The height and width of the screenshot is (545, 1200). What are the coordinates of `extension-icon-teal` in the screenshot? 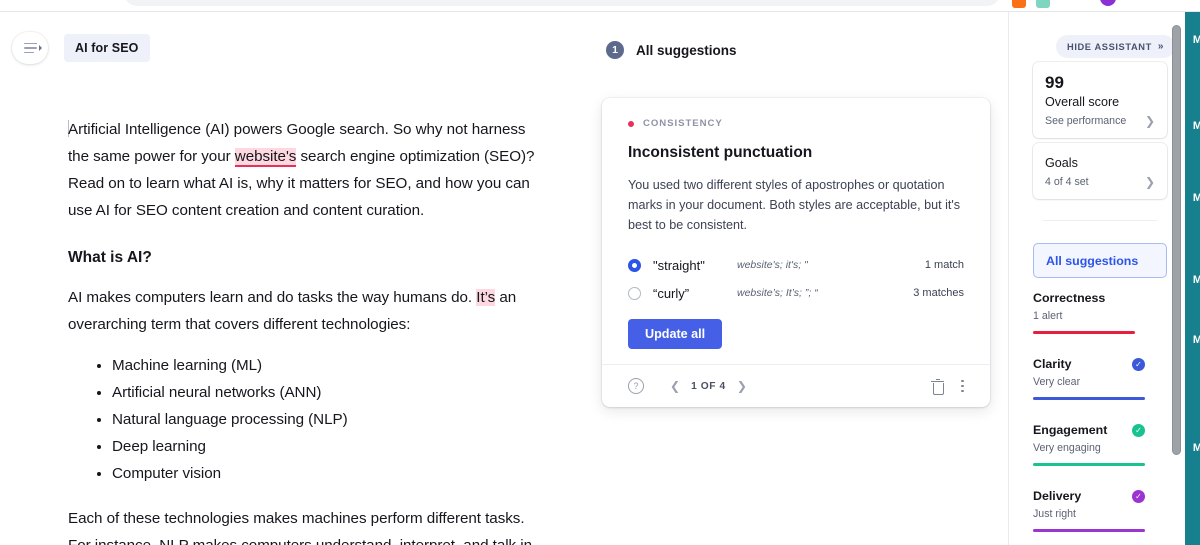 It's located at (1043, 4).